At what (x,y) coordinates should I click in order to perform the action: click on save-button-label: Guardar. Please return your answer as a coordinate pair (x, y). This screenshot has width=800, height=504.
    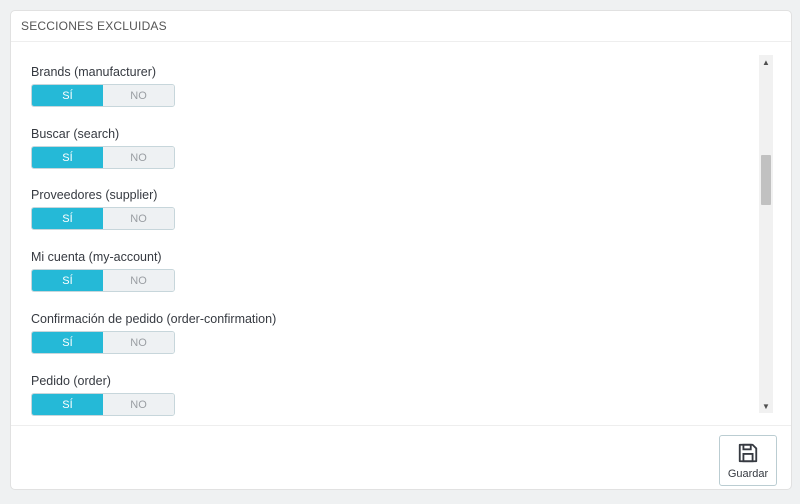
    Looking at the image, I should click on (748, 473).